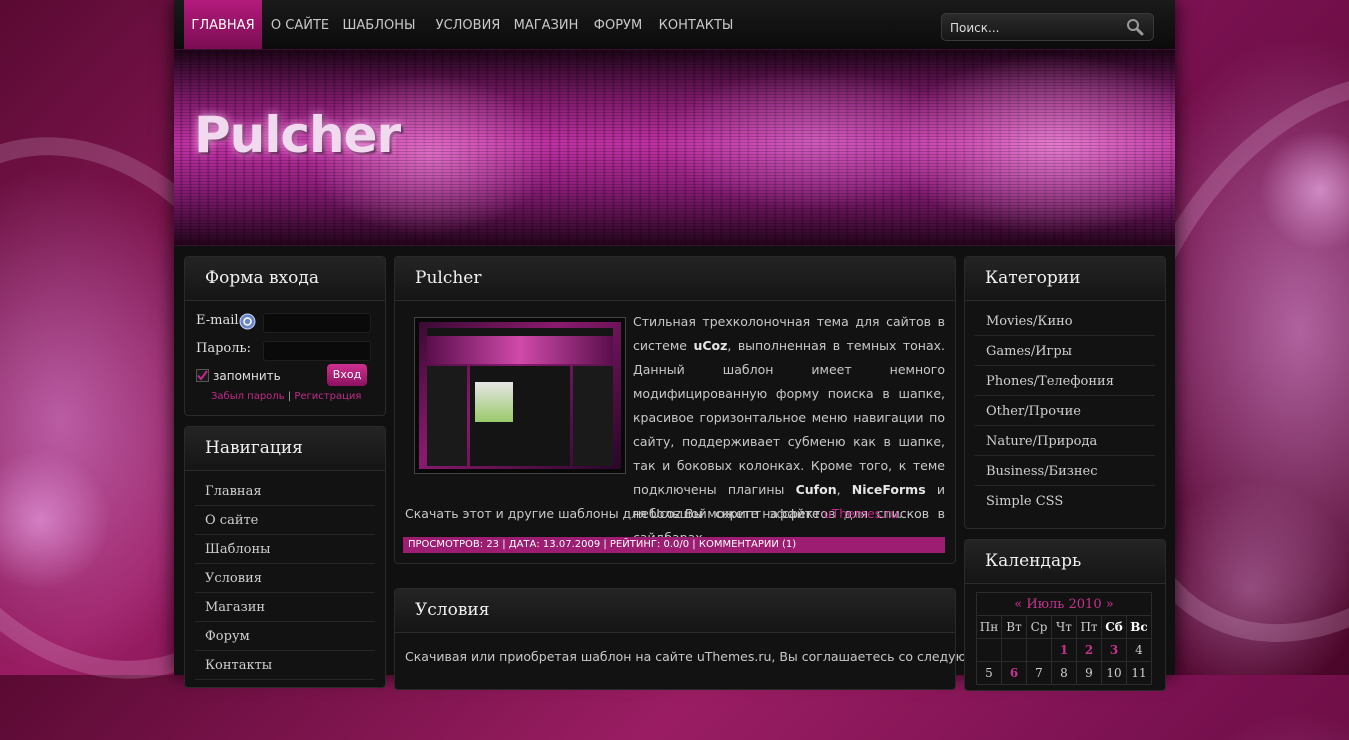  Describe the element at coordinates (285, 665) in the screenshot. I see `sidebar-item-contacts: Контакты` at that location.